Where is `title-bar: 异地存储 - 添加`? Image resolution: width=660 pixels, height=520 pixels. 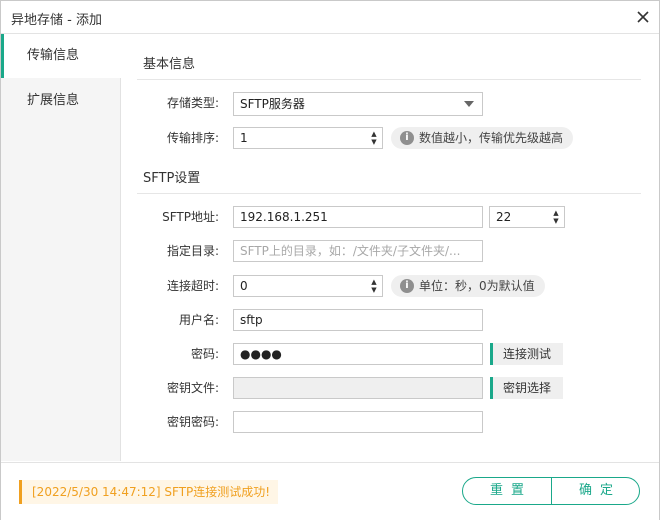 title-bar: 异地存储 - 添加 is located at coordinates (330, 17).